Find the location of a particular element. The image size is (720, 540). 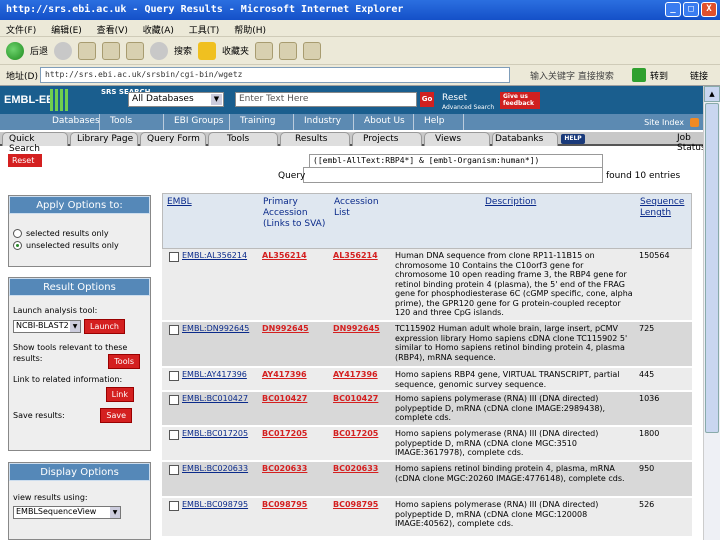

minimize-button: _ is located at coordinates (673, 9).